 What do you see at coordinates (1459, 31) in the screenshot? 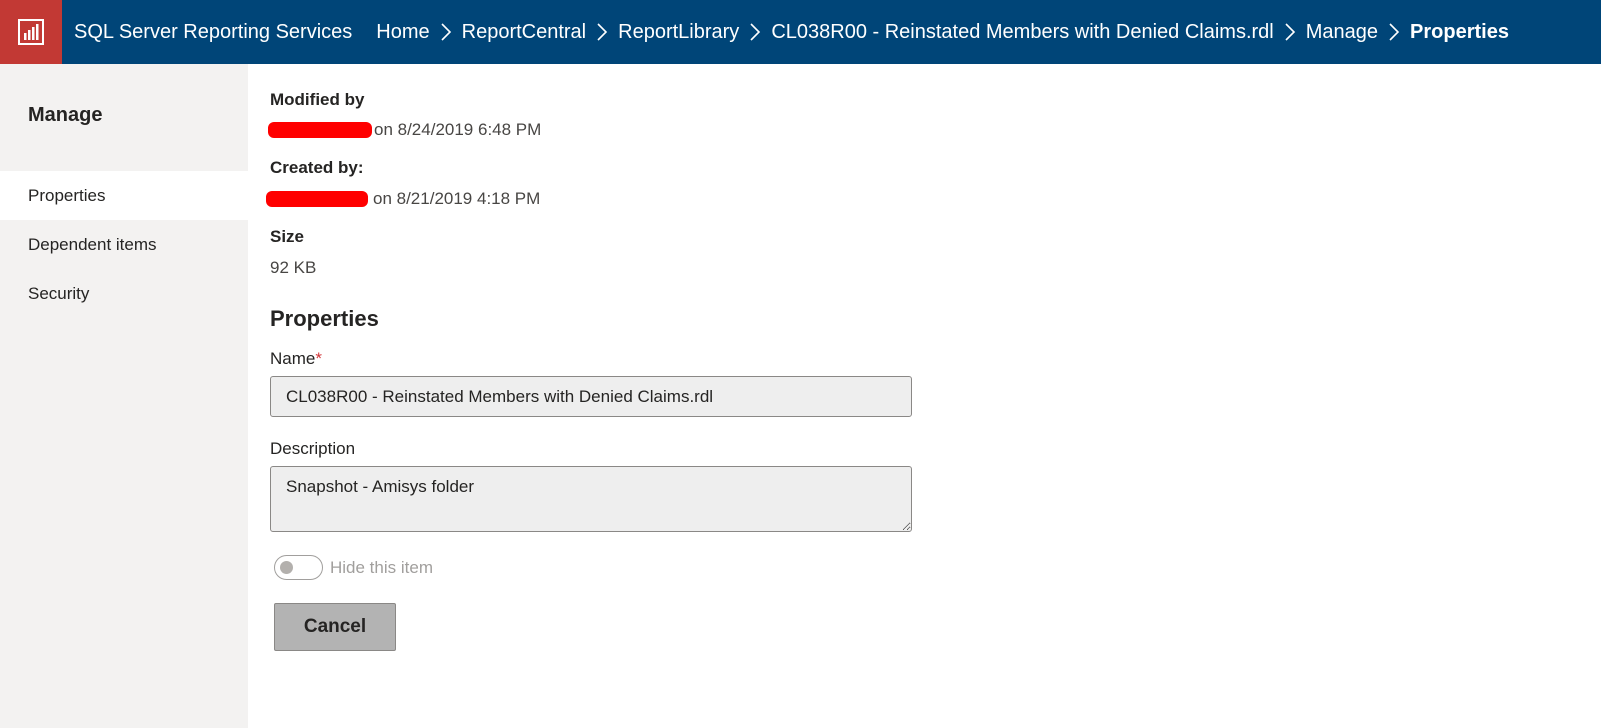
I see `breadcrumb-properties: Properties` at bounding box center [1459, 31].